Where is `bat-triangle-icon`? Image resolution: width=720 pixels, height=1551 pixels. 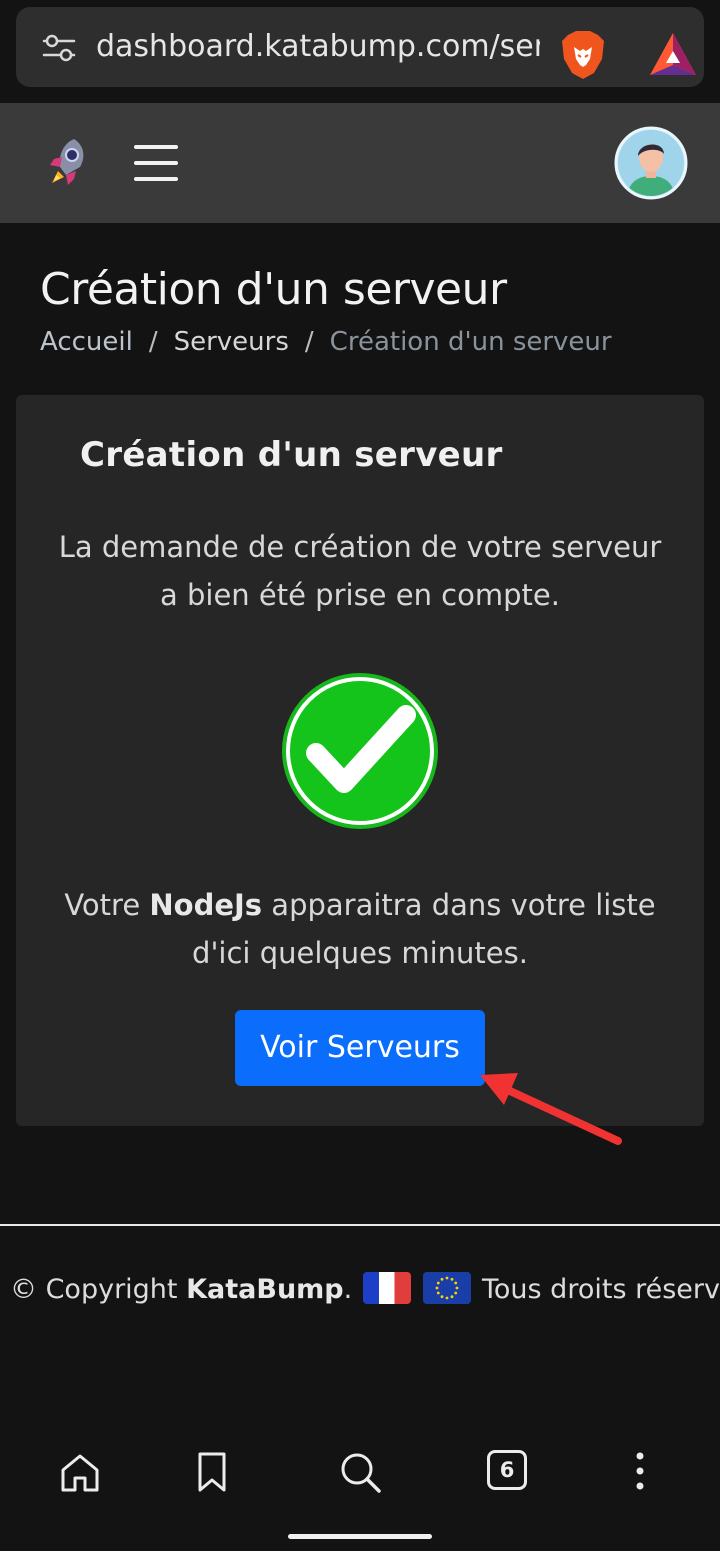
bat-triangle-icon is located at coordinates (673, 54).